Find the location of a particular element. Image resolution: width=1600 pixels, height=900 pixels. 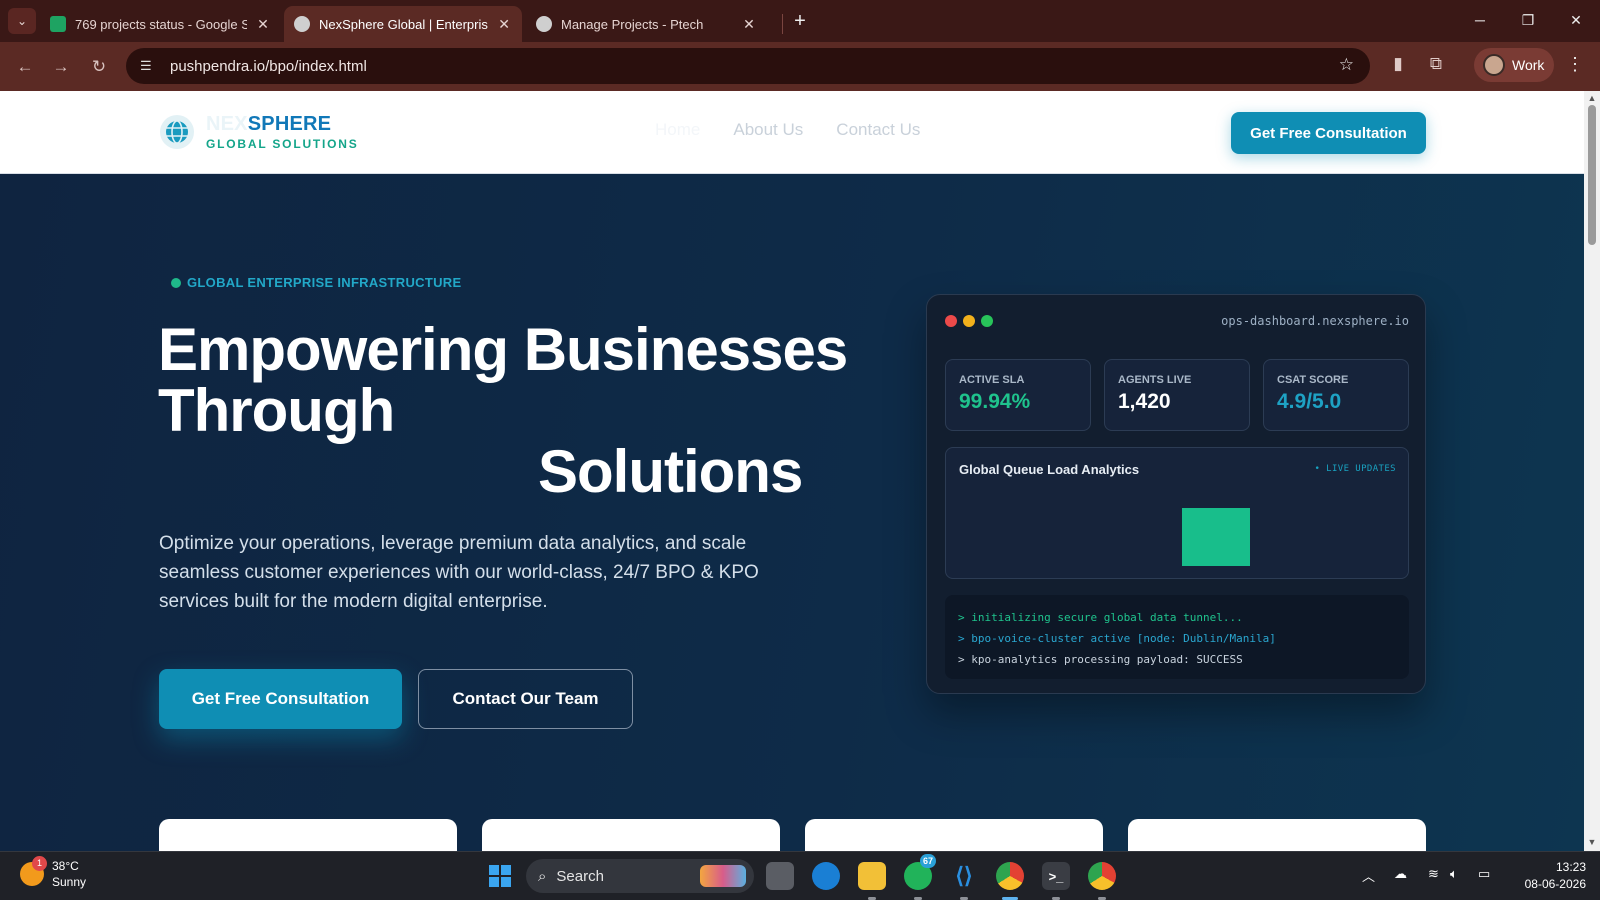

search-label: Search is located at coordinates (580, 876).